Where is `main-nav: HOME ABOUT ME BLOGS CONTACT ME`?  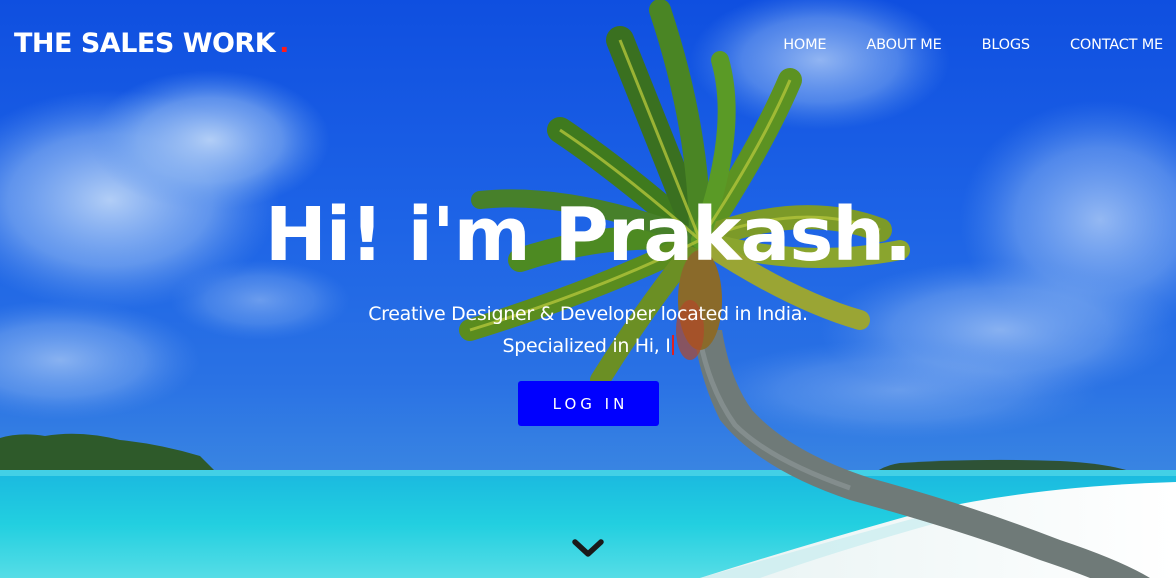
main-nav: HOME ABOUT ME BLOGS CONTACT ME is located at coordinates (973, 45).